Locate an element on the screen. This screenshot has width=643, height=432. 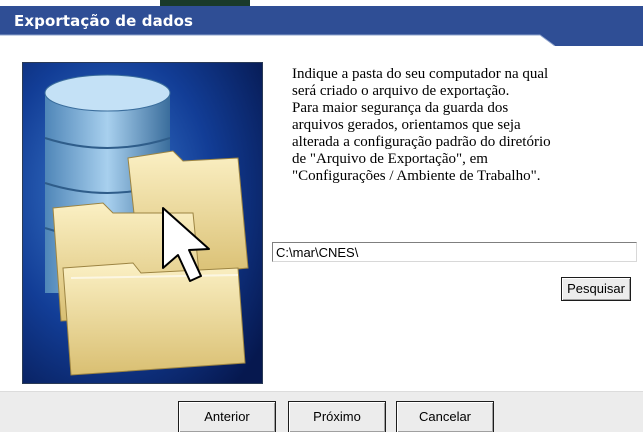
window-title: Exportação de dados is located at coordinates (104, 21).